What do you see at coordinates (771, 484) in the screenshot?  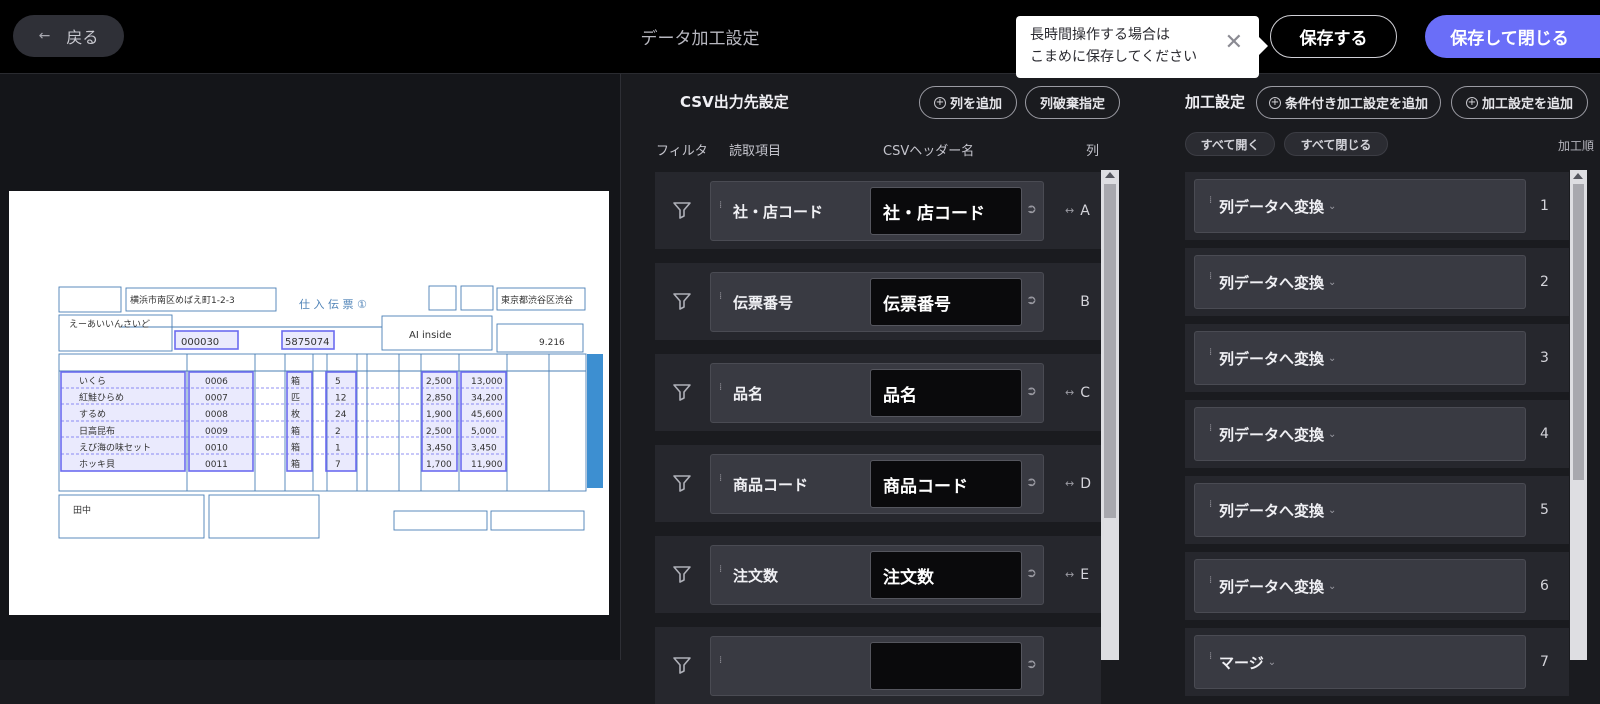 I see `read-item-label: 商品コード` at bounding box center [771, 484].